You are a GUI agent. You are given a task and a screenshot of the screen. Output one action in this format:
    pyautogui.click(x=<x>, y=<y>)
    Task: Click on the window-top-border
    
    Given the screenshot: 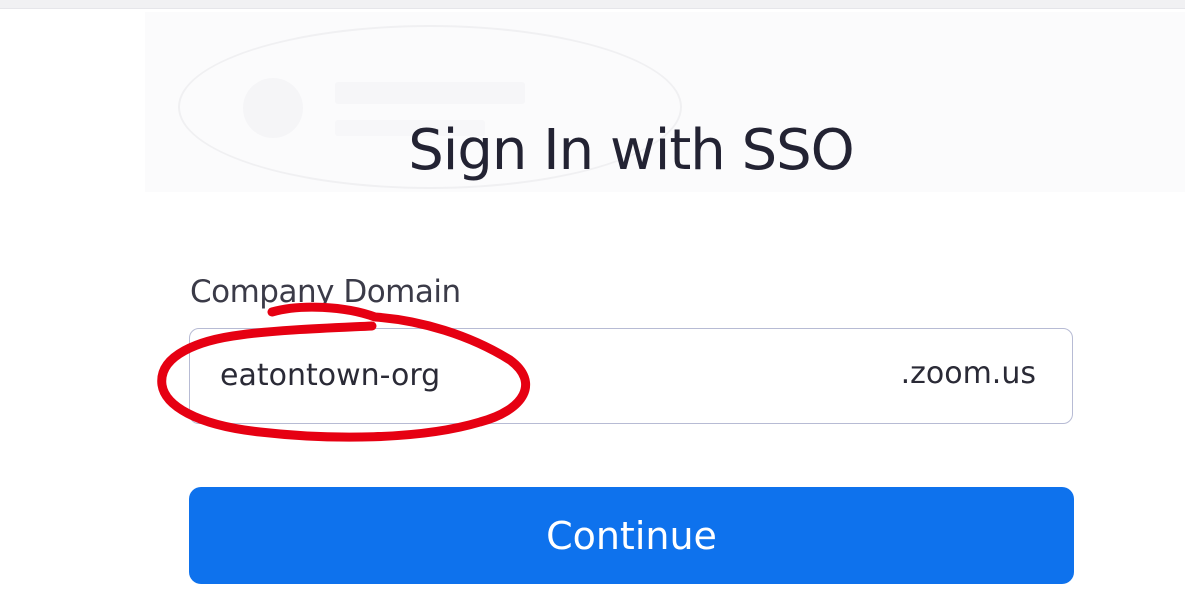 What is the action you would take?
    pyautogui.click(x=592, y=4)
    